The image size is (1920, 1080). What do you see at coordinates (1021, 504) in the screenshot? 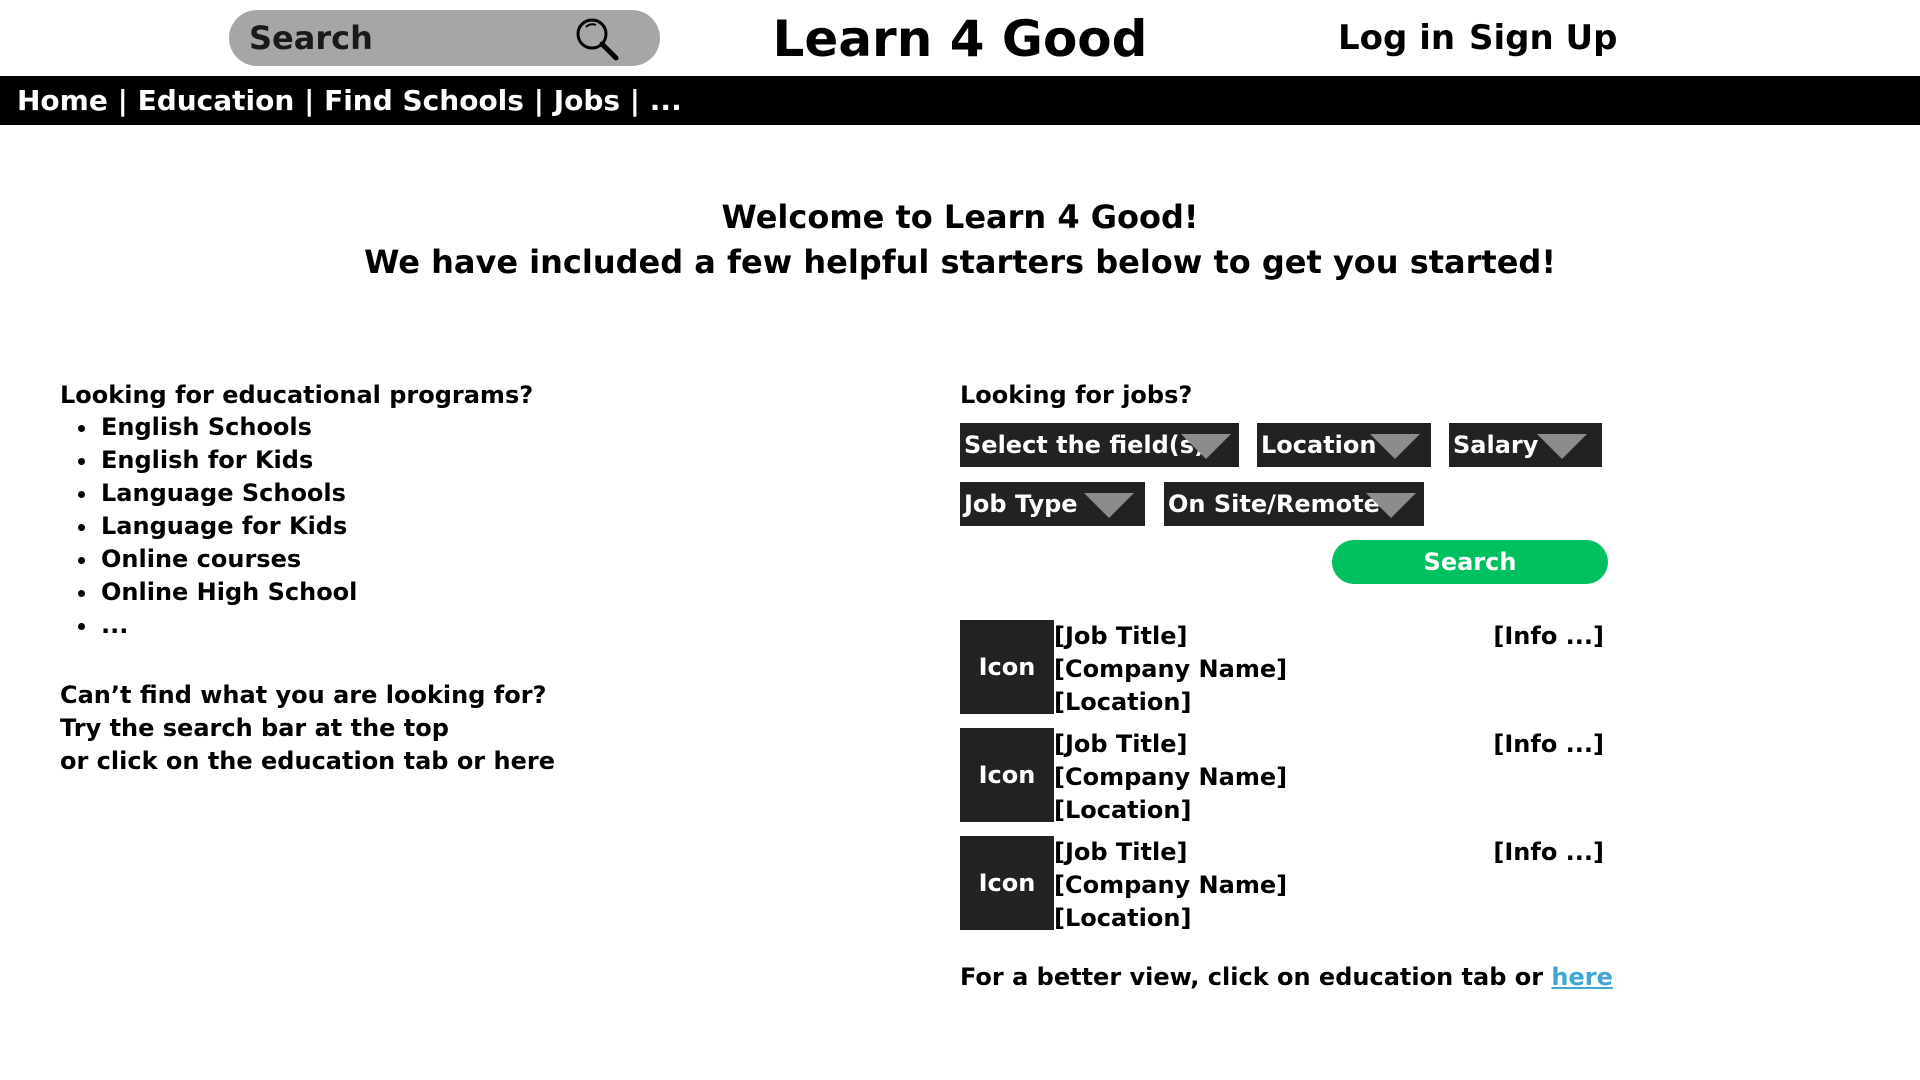
I see `job-type-dropdown-label: Job Type` at bounding box center [1021, 504].